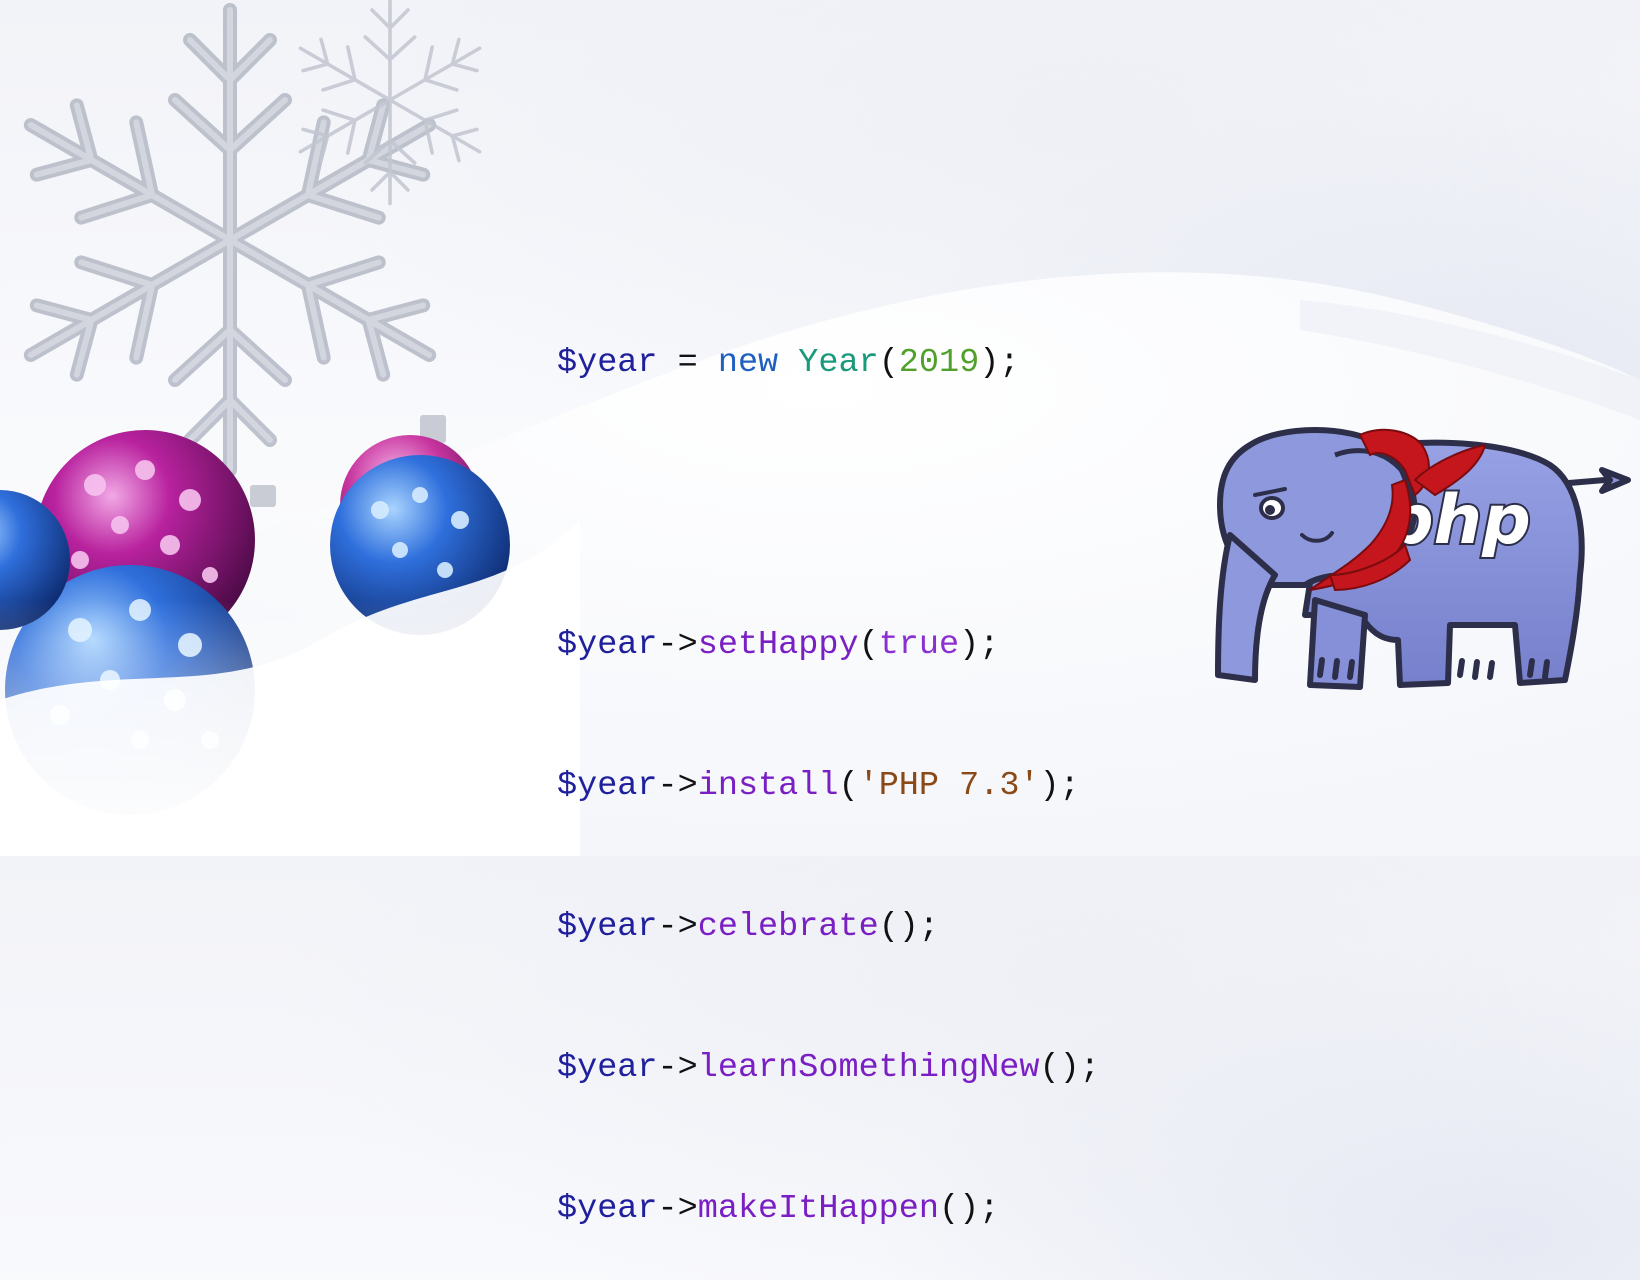 The width and height of the screenshot is (1640, 1280). I want to click on code-token: Year, so click(838, 363).